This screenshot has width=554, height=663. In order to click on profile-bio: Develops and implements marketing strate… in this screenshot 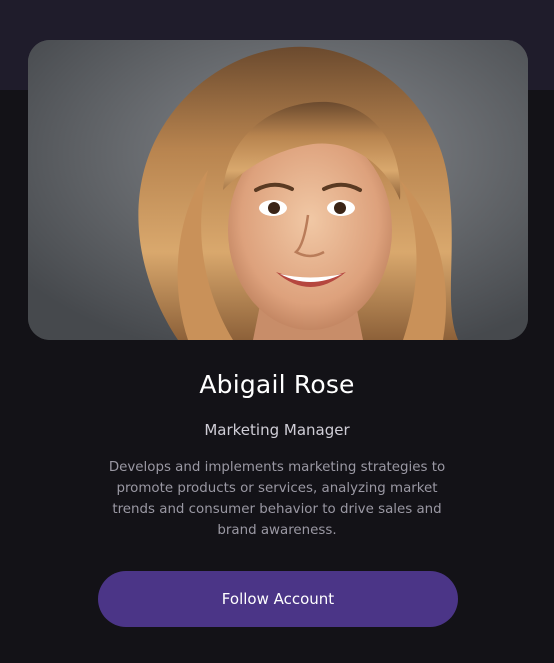, I will do `click(277, 499)`.